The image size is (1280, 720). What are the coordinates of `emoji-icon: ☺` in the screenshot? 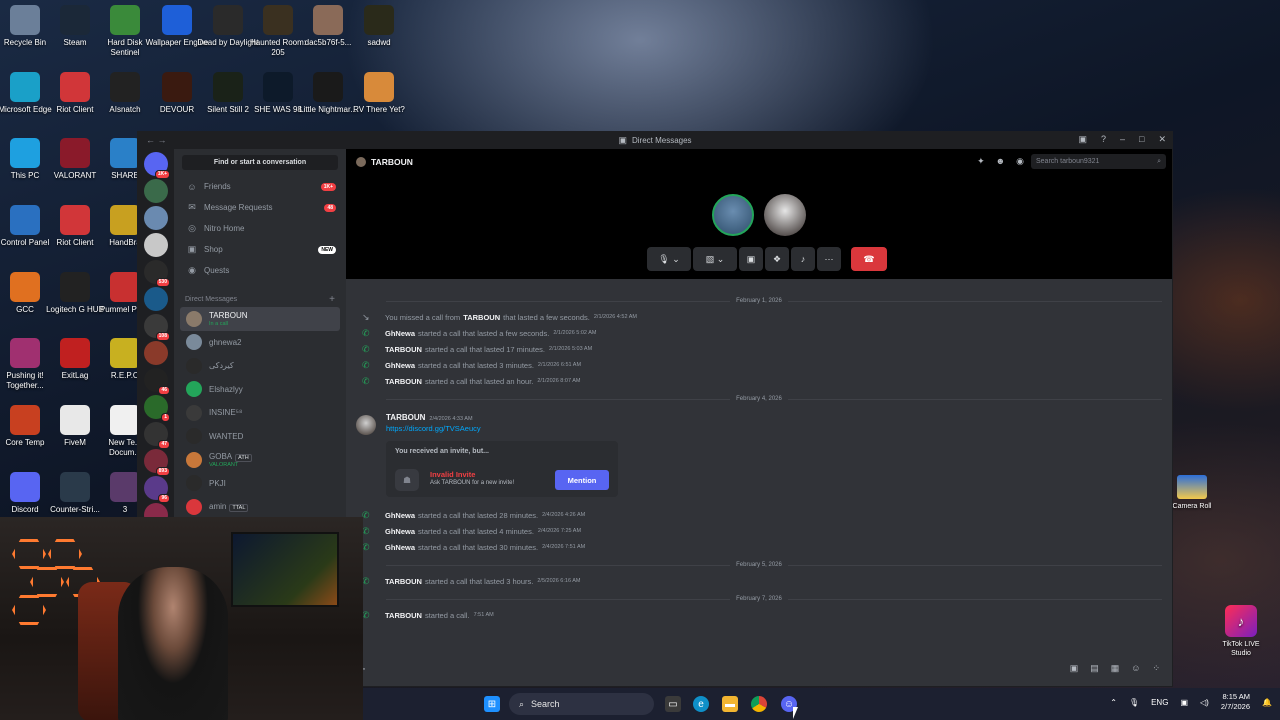 It's located at (1135, 668).